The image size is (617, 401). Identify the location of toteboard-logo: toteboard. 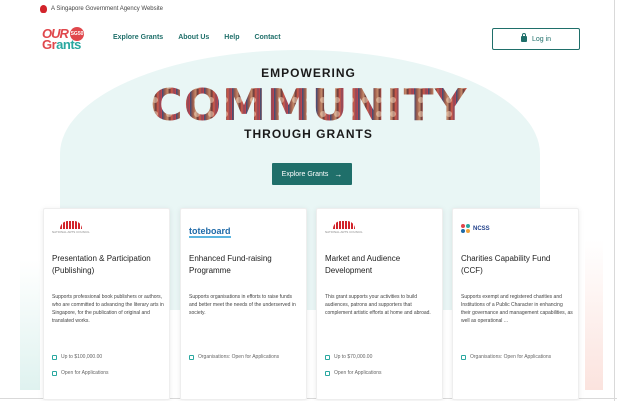
(210, 229).